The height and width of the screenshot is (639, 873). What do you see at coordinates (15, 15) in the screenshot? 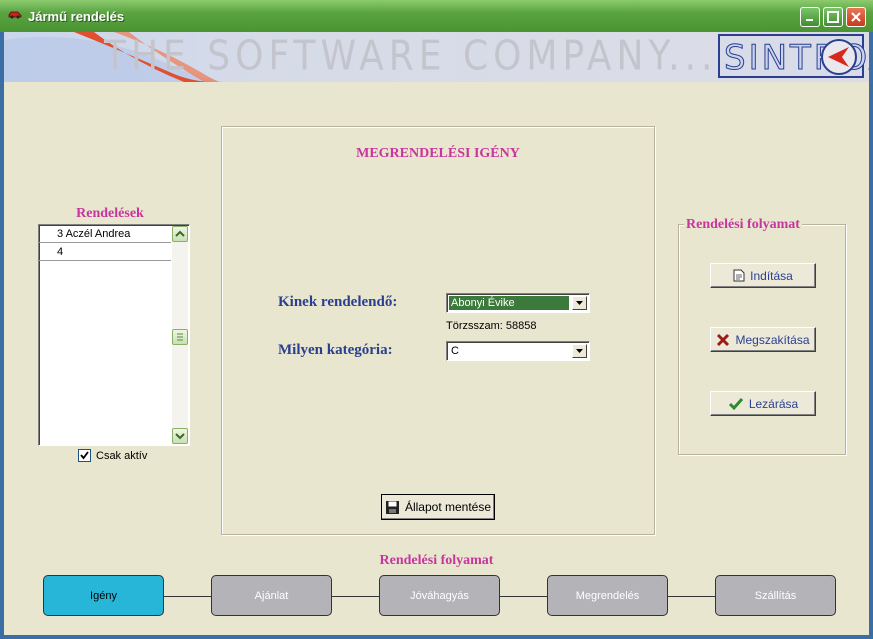
I see `car-icon` at bounding box center [15, 15].